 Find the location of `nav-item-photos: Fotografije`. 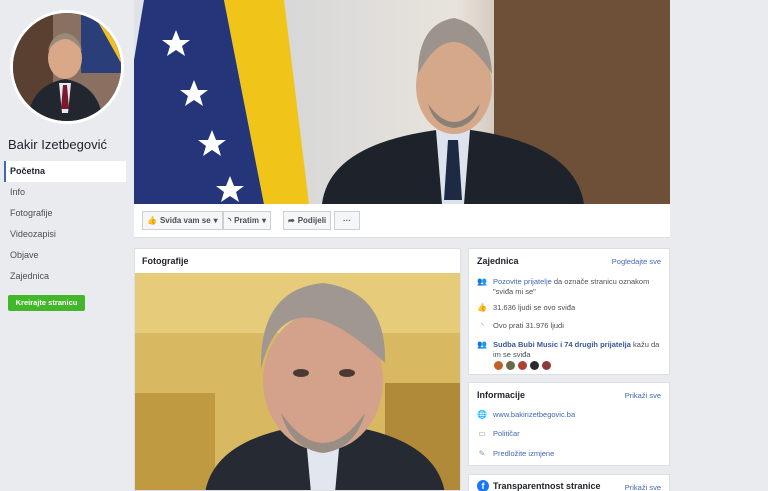

nav-item-photos: Fotografije is located at coordinates (65, 213).